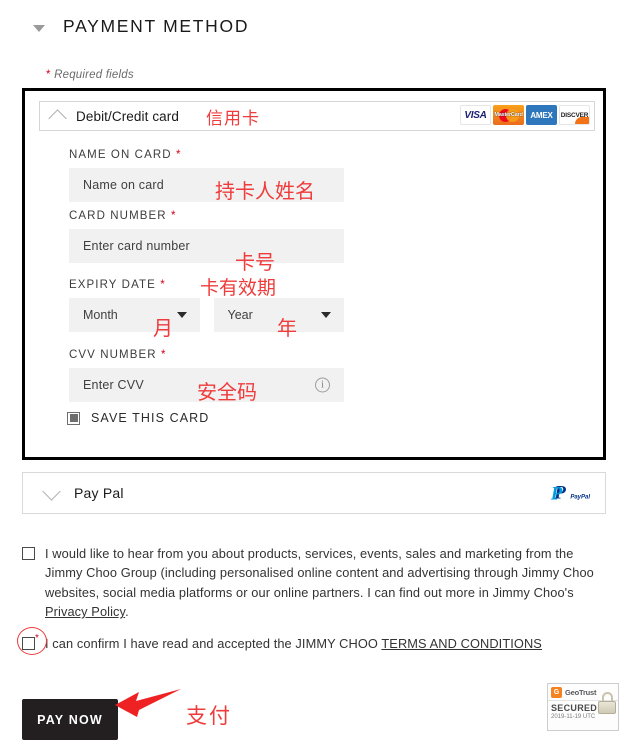 The height and width of the screenshot is (741, 623). What do you see at coordinates (134, 315) in the screenshot?
I see `expiry-month-select: Month` at bounding box center [134, 315].